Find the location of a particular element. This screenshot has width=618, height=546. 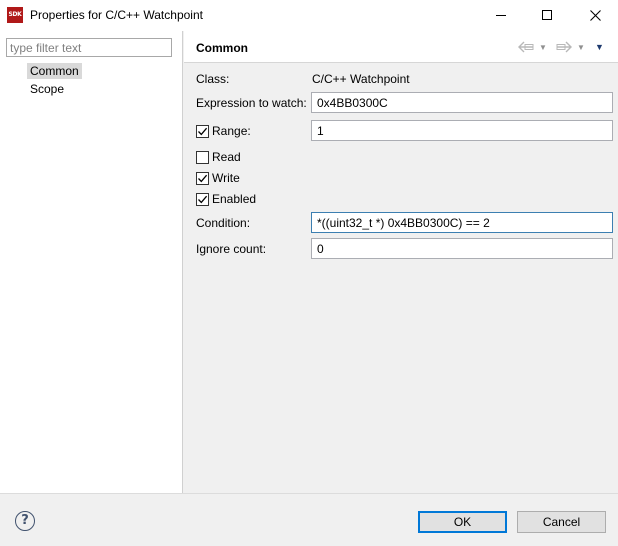

range-checkbox-row: Range: is located at coordinates (223, 131).